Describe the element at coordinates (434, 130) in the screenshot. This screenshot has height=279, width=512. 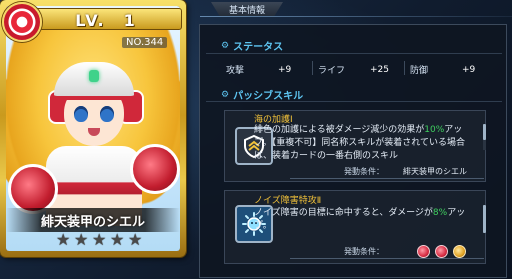
I see `skill-desc-percent: 10%` at that location.